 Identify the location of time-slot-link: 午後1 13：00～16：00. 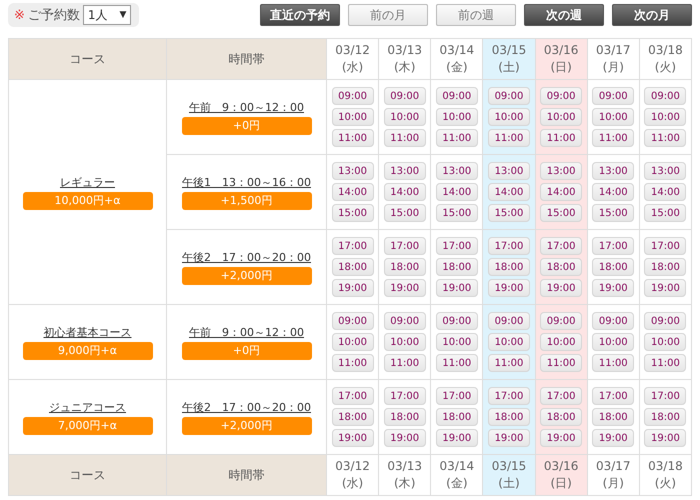
(246, 182).